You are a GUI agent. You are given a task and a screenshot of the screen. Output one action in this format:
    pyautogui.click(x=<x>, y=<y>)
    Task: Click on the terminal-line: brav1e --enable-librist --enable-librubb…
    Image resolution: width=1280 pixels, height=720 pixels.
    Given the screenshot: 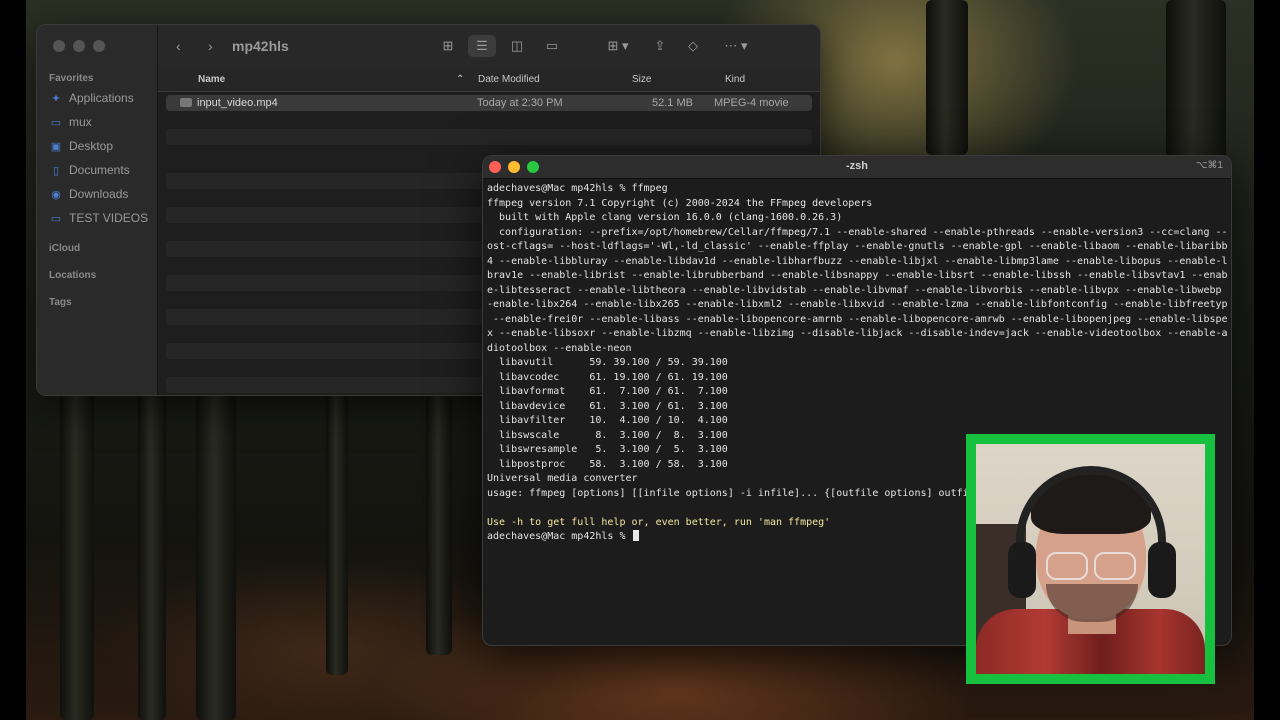 What is the action you would take?
    pyautogui.click(x=857, y=275)
    